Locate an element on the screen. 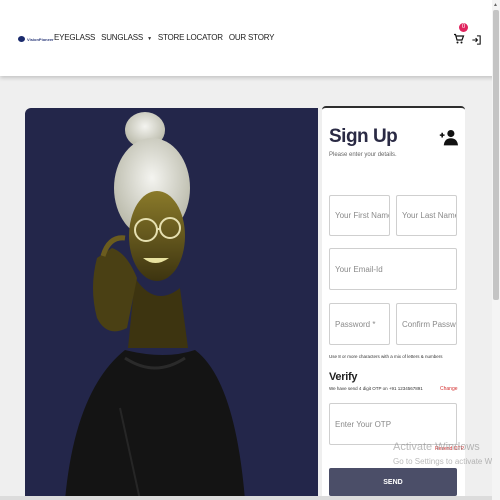 This screenshot has width=500, height=500. page-subtitle: Please enter your details. is located at coordinates (363, 155).